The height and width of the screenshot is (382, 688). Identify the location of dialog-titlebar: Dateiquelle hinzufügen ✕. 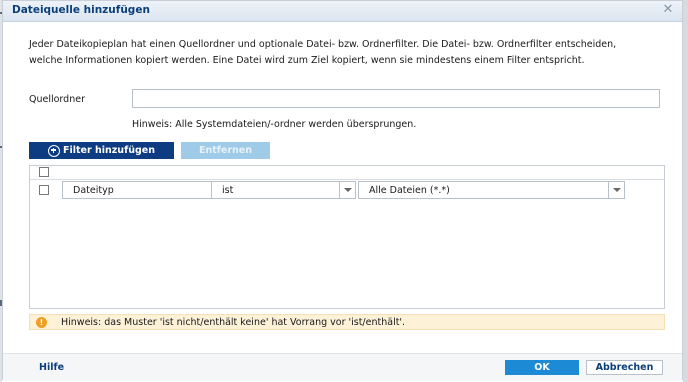
(342, 11).